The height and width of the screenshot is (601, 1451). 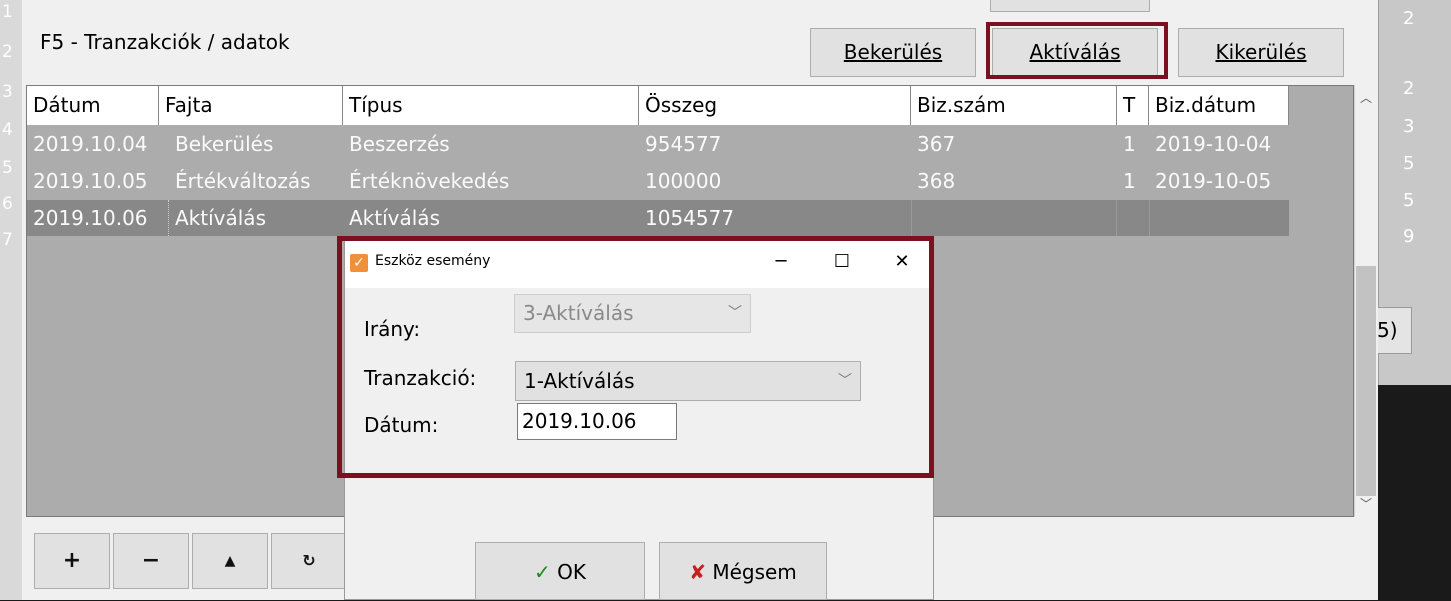 What do you see at coordinates (754, 572) in the screenshot?
I see `cancel-label: Mégsem` at bounding box center [754, 572].